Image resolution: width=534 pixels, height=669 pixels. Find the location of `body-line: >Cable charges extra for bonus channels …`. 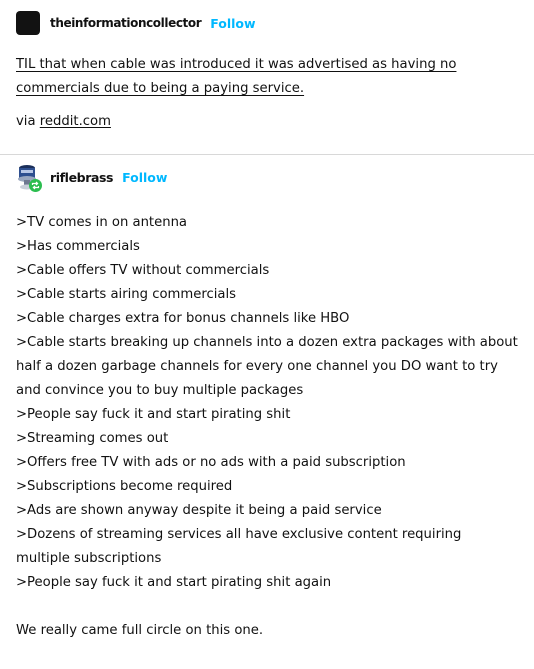

body-line: >Cable charges extra for bonus channels … is located at coordinates (183, 318).